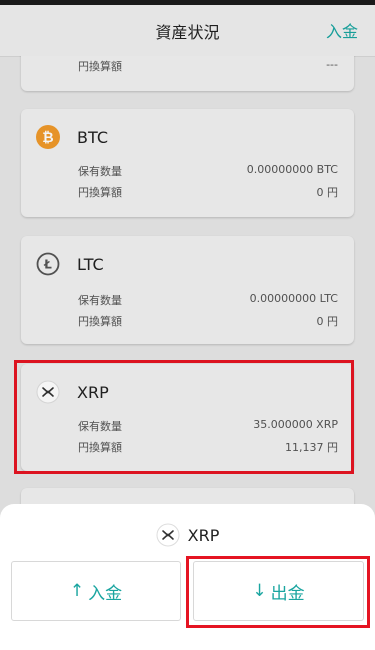 This screenshot has height=650, width=375. Describe the element at coordinates (292, 169) in the screenshot. I see `holdings-value: 0.00000000 BTC` at that location.